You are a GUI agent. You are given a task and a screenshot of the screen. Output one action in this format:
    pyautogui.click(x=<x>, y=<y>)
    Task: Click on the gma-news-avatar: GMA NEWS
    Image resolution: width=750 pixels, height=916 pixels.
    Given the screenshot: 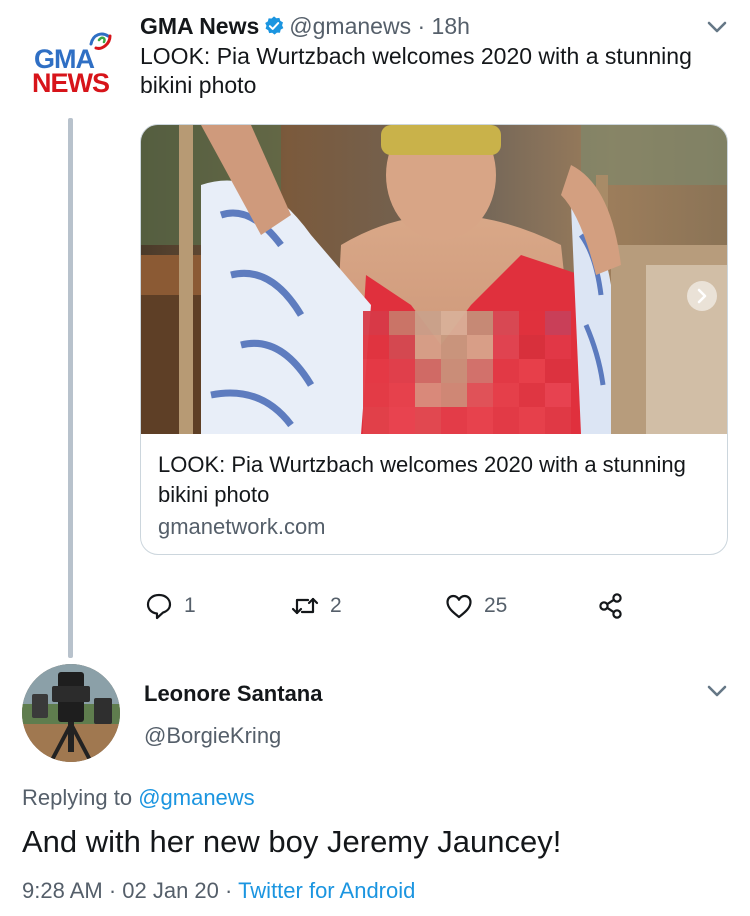 What is the action you would take?
    pyautogui.click(x=71, y=64)
    